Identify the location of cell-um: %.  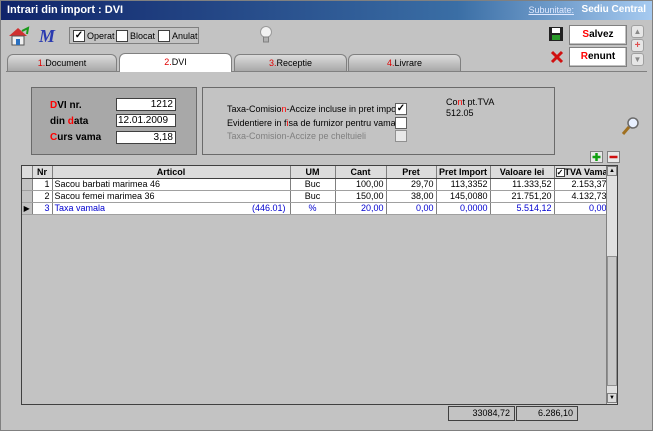
(313, 208).